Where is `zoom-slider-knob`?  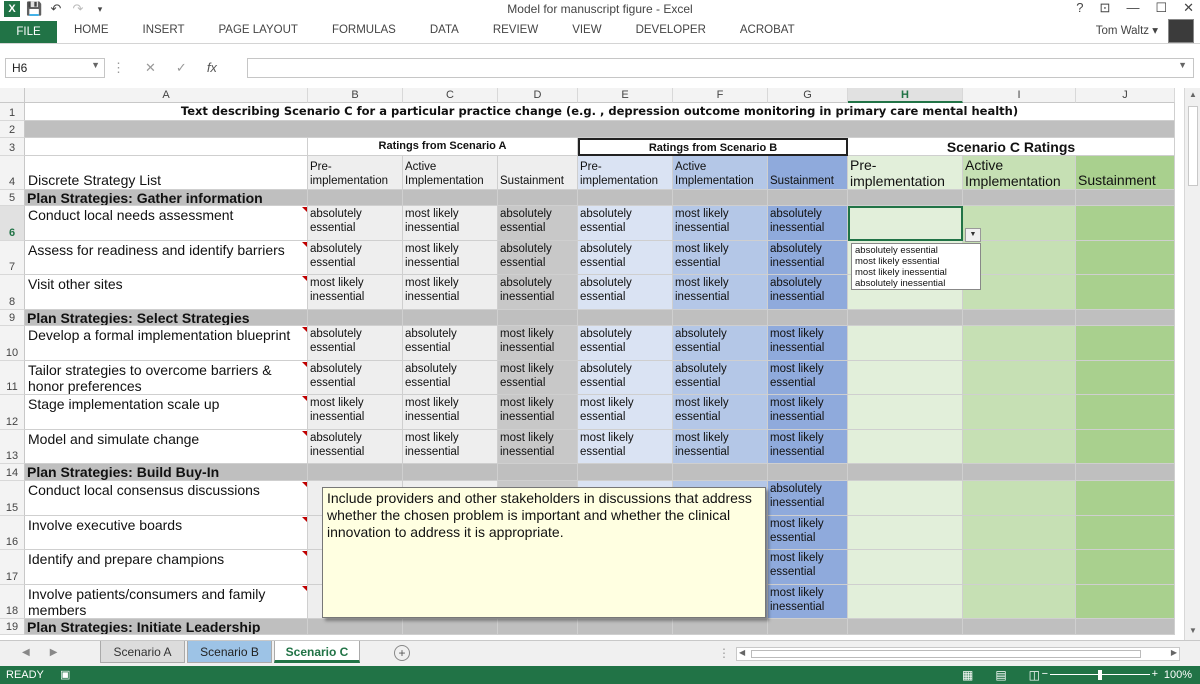 zoom-slider-knob is located at coordinates (1100, 675).